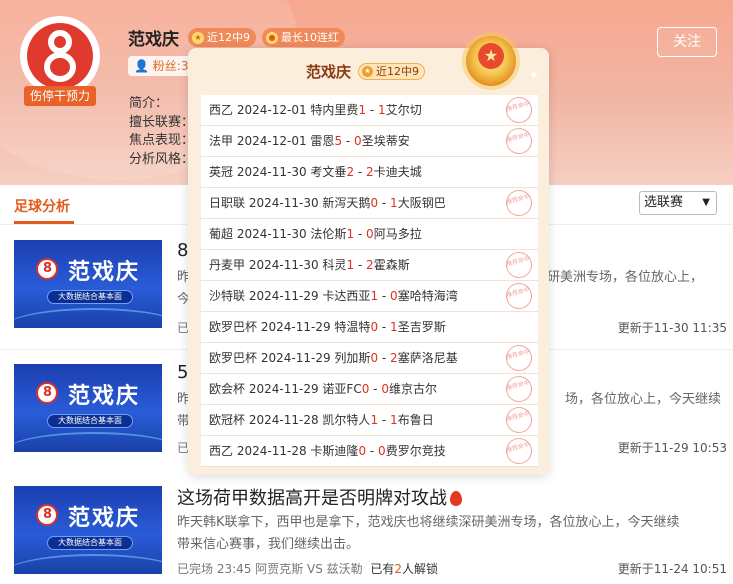 Image resolution: width=733 pixels, height=584 pixels. I want to click on tab-football-analysis: 足球分析, so click(42, 206).